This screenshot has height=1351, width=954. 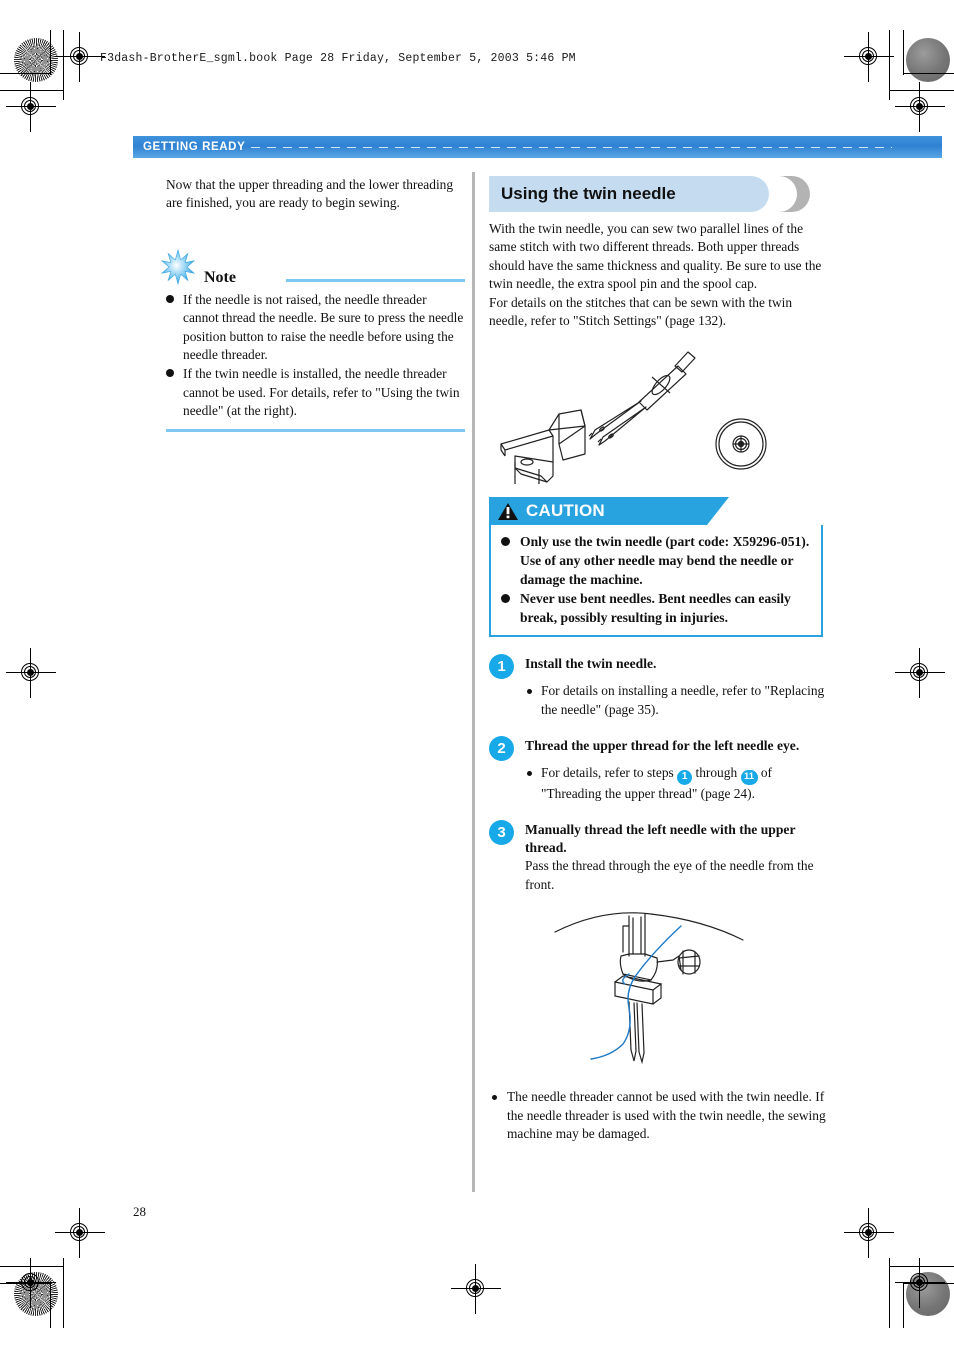 What do you see at coordinates (501, 667) in the screenshot?
I see `step-number-badge: 1` at bounding box center [501, 667].